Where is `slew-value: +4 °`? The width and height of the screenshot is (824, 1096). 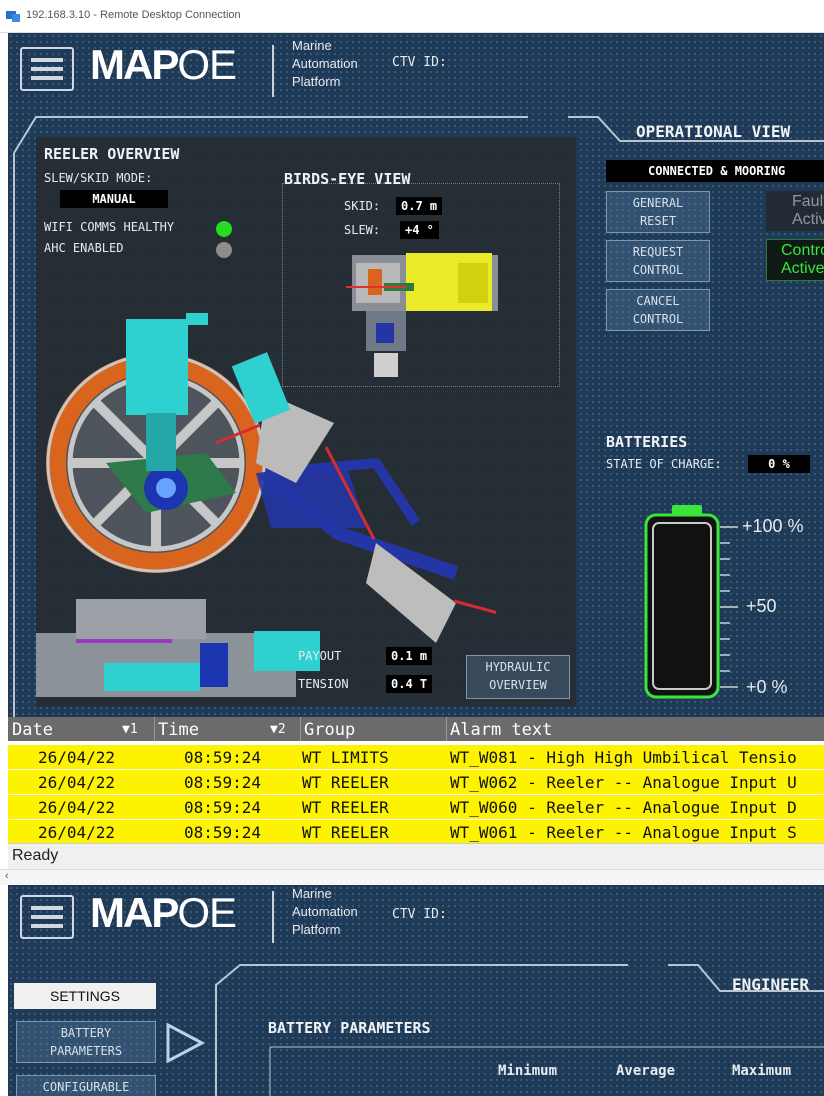 slew-value: +4 ° is located at coordinates (419, 230).